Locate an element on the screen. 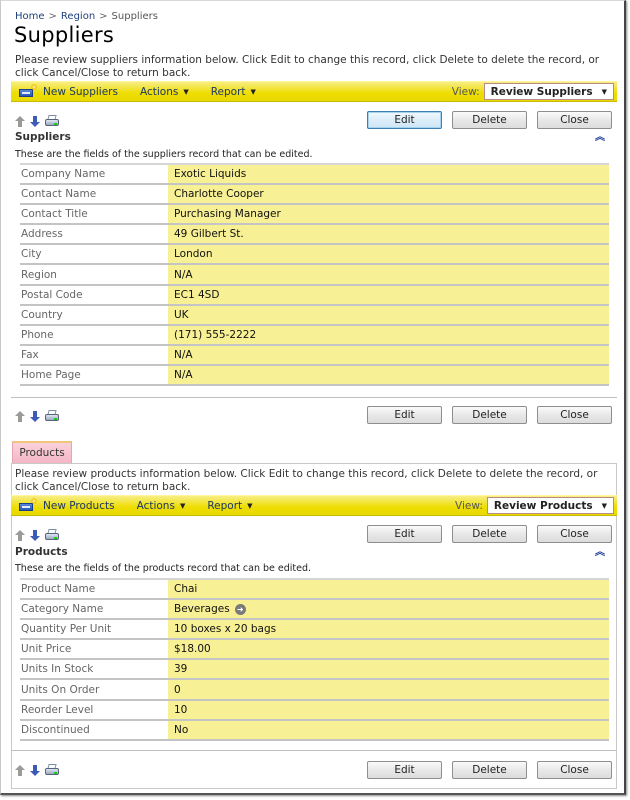  field-label: Address is located at coordinates (94, 234).